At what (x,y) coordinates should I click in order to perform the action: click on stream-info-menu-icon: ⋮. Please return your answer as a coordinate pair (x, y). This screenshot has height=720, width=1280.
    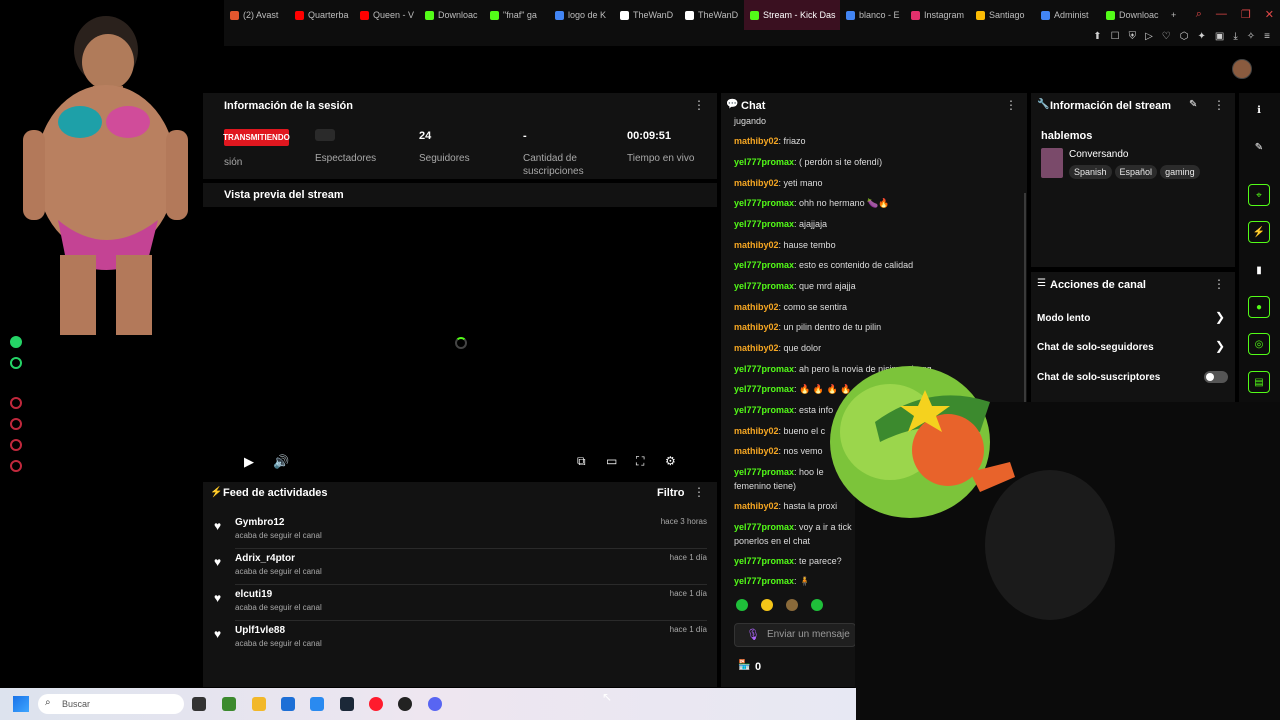
    Looking at the image, I should click on (1219, 105).